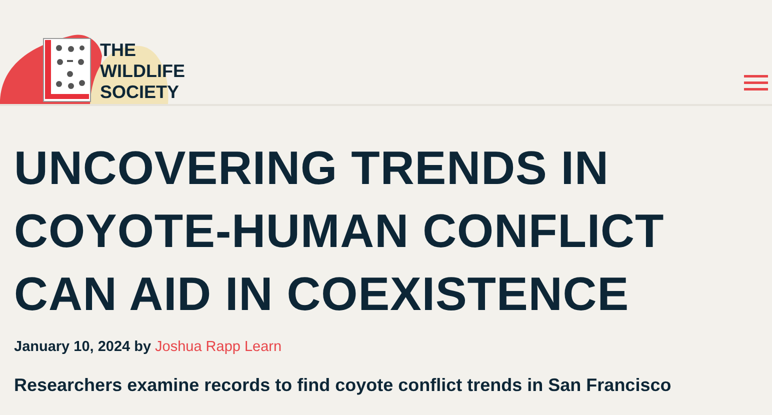 The image size is (772, 415). I want to click on logo-text: WILDLIFE, so click(142, 71).